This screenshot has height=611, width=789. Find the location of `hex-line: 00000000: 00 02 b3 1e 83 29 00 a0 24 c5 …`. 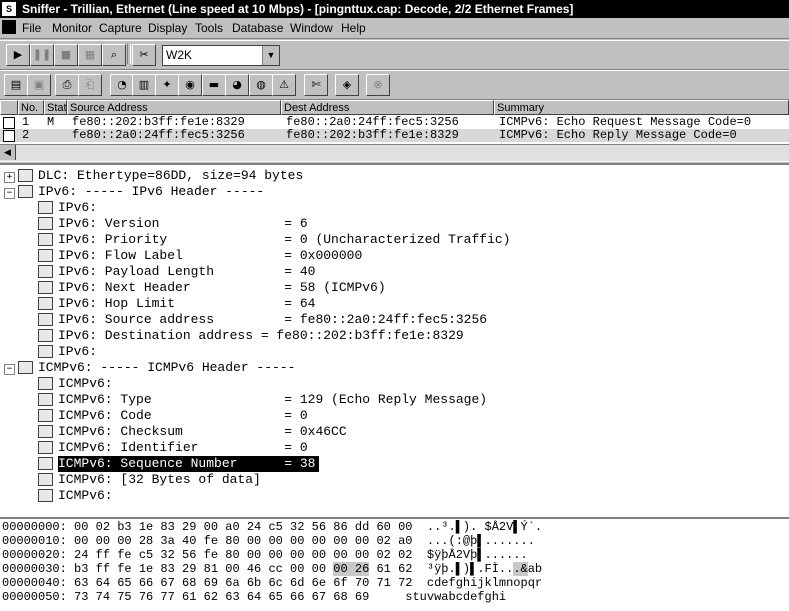

hex-line: 00000000: 00 02 b3 1e 83 29 00 a0 24 c5 … is located at coordinates (272, 527).